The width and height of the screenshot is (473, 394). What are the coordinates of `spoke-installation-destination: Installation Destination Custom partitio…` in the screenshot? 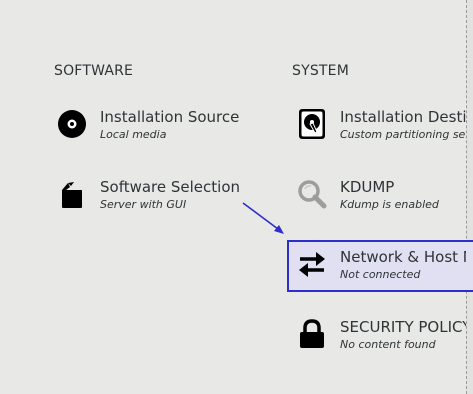 It's located at (381, 133).